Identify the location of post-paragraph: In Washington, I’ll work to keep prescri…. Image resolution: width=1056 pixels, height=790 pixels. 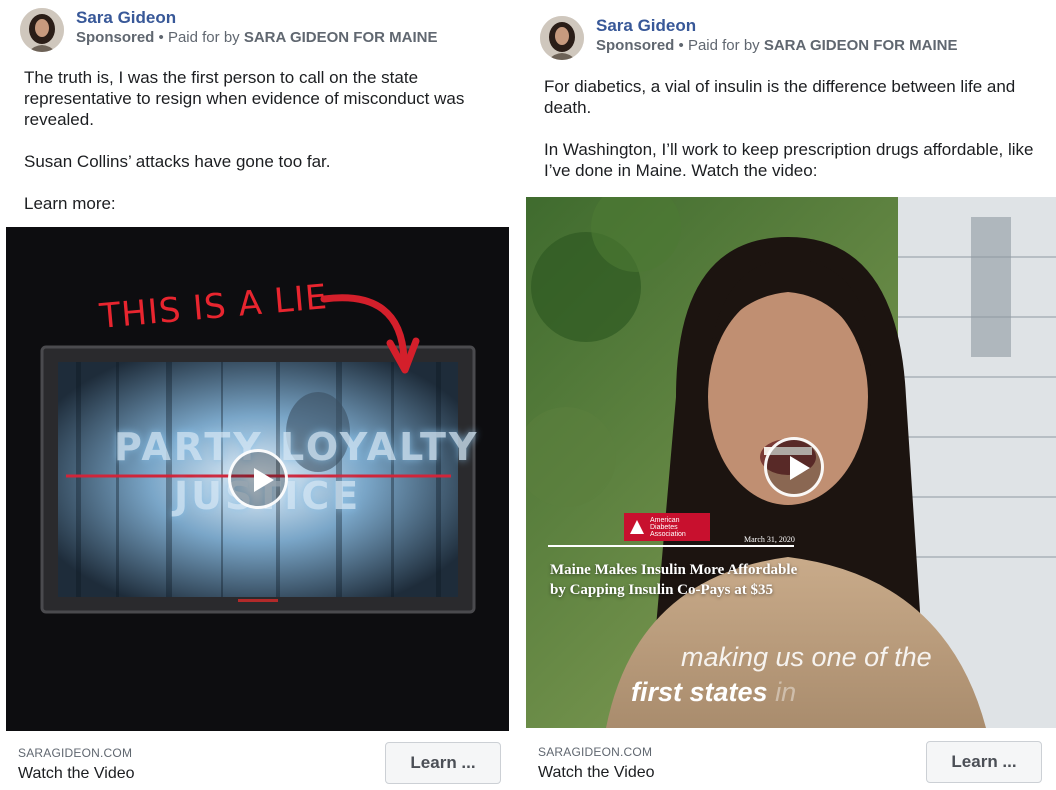
(789, 160).